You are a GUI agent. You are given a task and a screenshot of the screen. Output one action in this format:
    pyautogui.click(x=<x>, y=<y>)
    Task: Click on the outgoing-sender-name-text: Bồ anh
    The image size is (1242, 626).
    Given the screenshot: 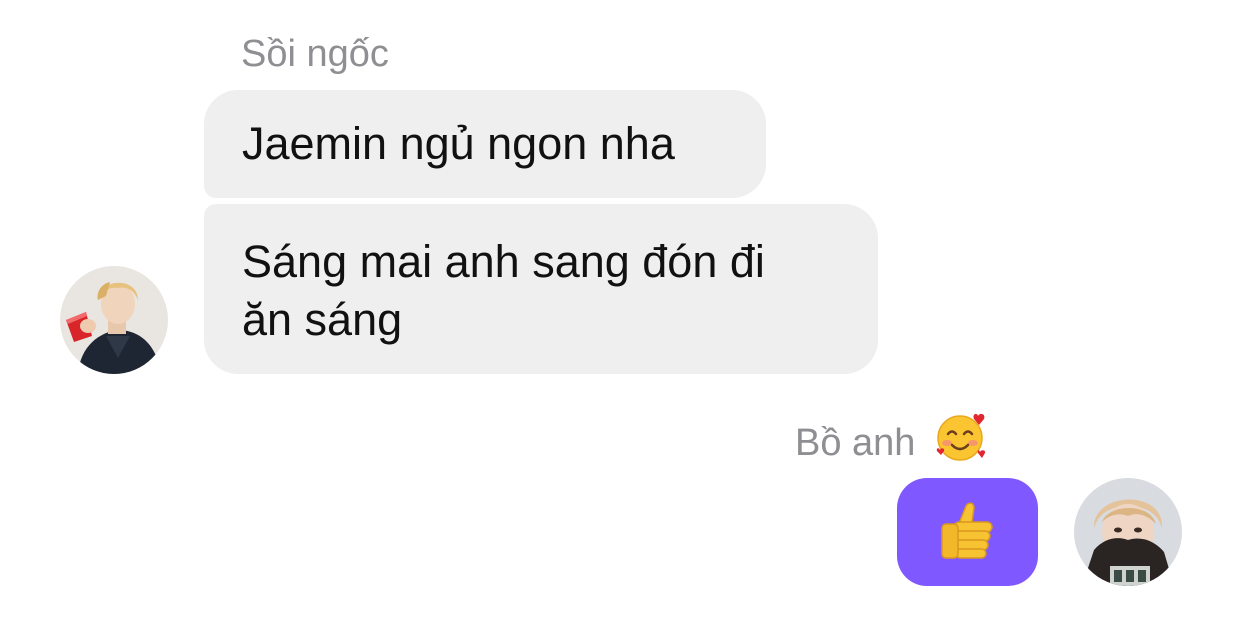 What is the action you would take?
    pyautogui.click(x=855, y=443)
    